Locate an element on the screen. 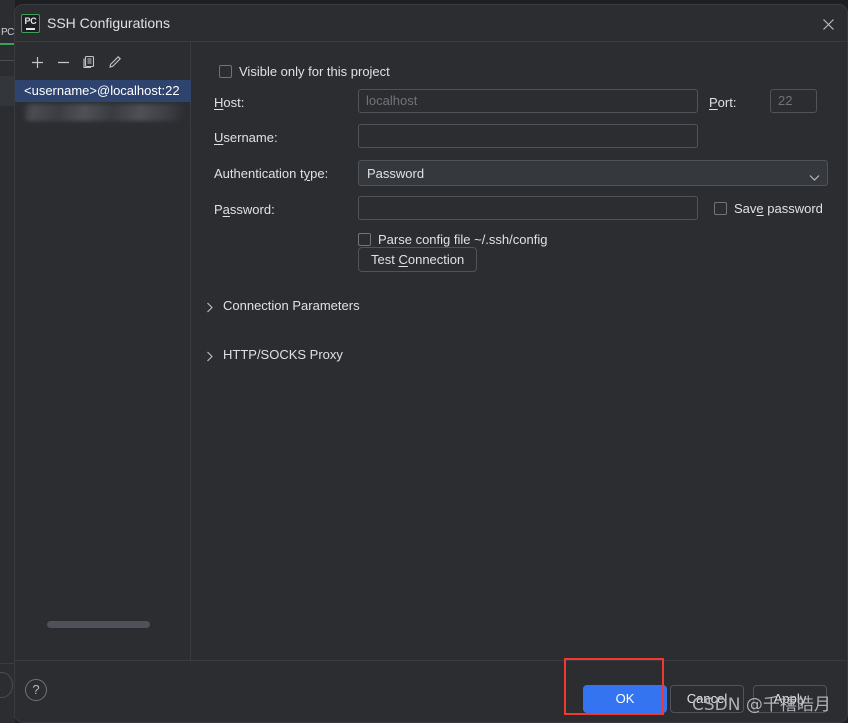 The width and height of the screenshot is (848, 723). auth-type-select: Password is located at coordinates (593, 173).